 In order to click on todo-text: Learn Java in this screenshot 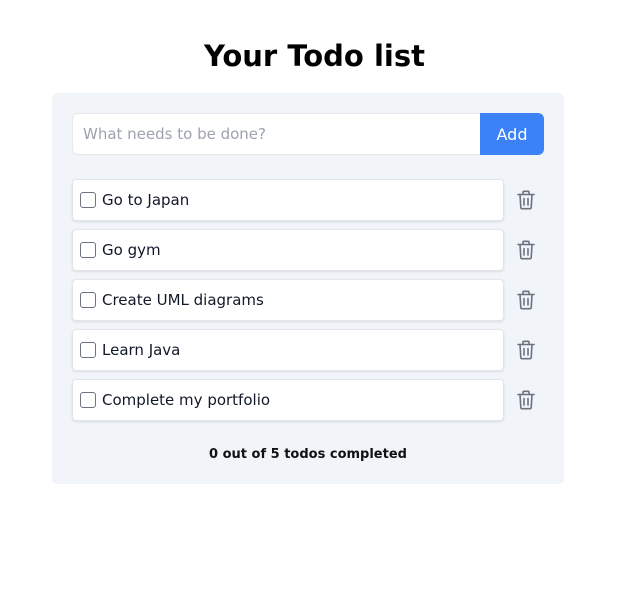, I will do `click(141, 350)`.